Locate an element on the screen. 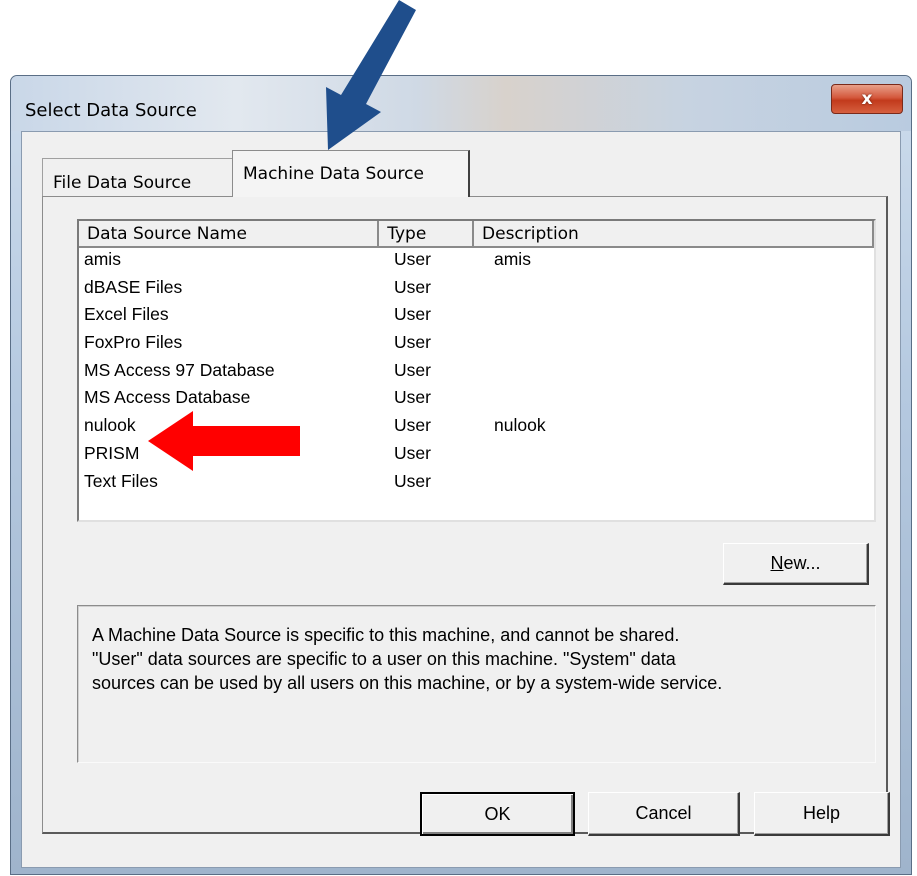 This screenshot has height=876, width=917. list-item: dBASE Files User is located at coordinates (476, 291).